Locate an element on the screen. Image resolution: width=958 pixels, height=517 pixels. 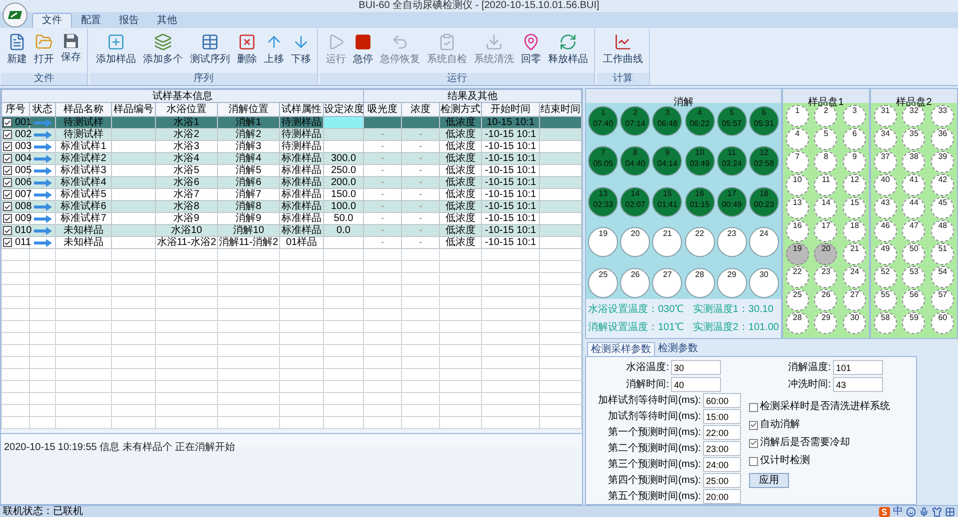
table-cell: 消解5 is located at coordinates (249, 170).